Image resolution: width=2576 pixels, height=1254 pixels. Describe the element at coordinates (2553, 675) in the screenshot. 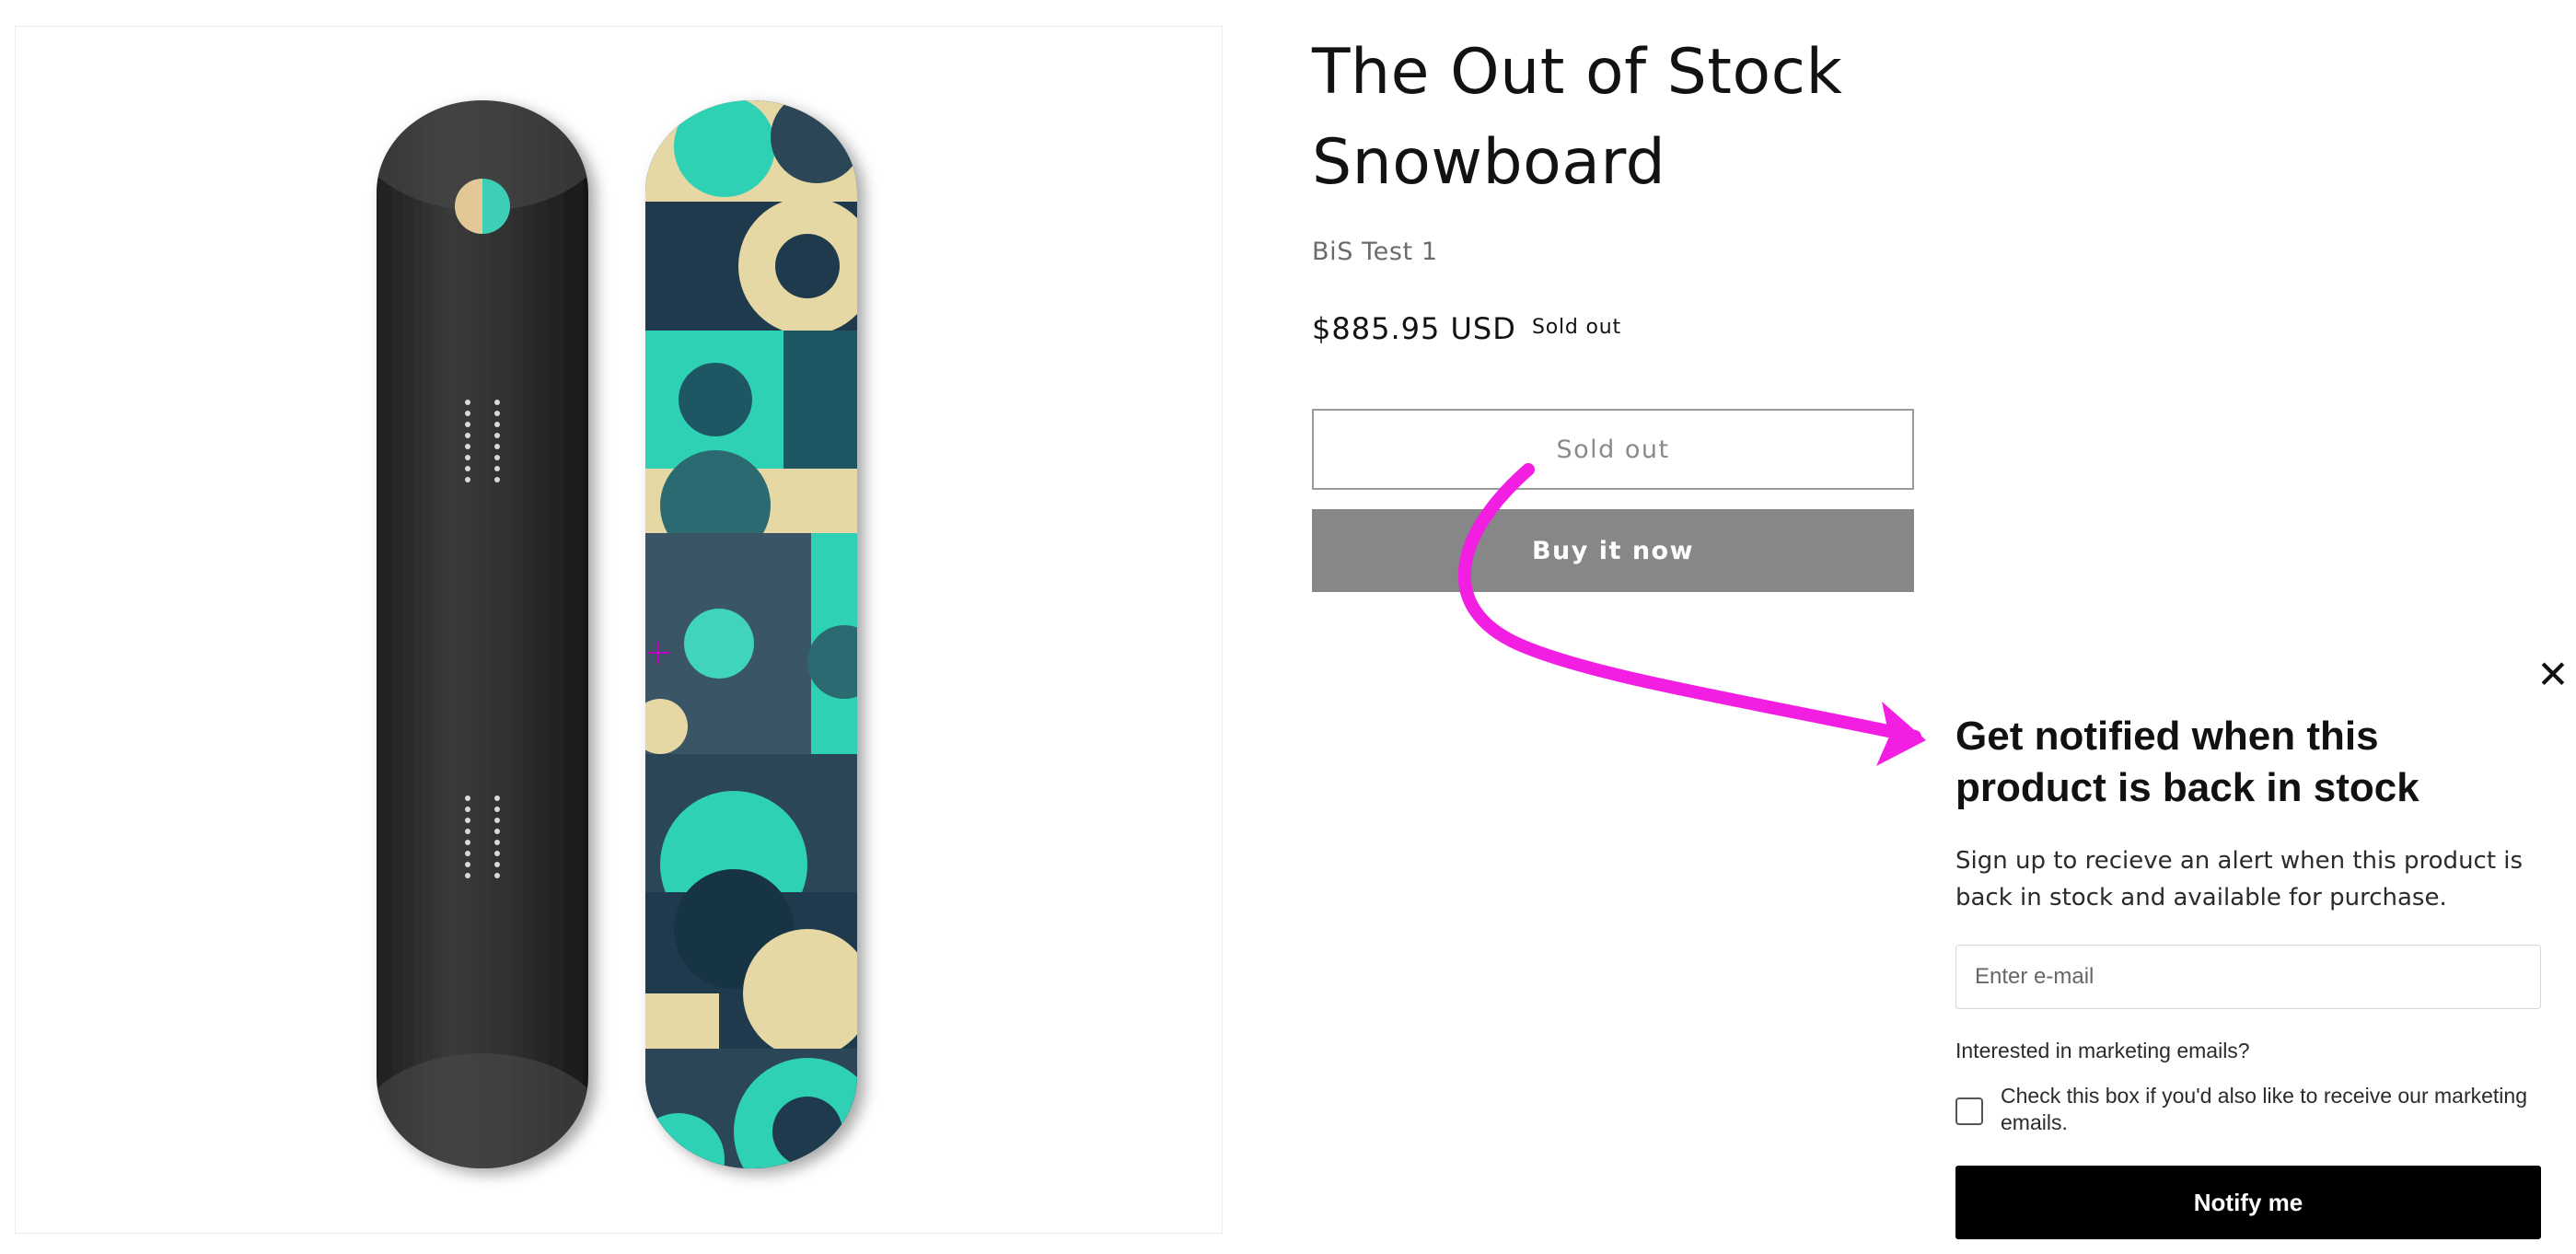

I see `close-icon: ✕` at that location.